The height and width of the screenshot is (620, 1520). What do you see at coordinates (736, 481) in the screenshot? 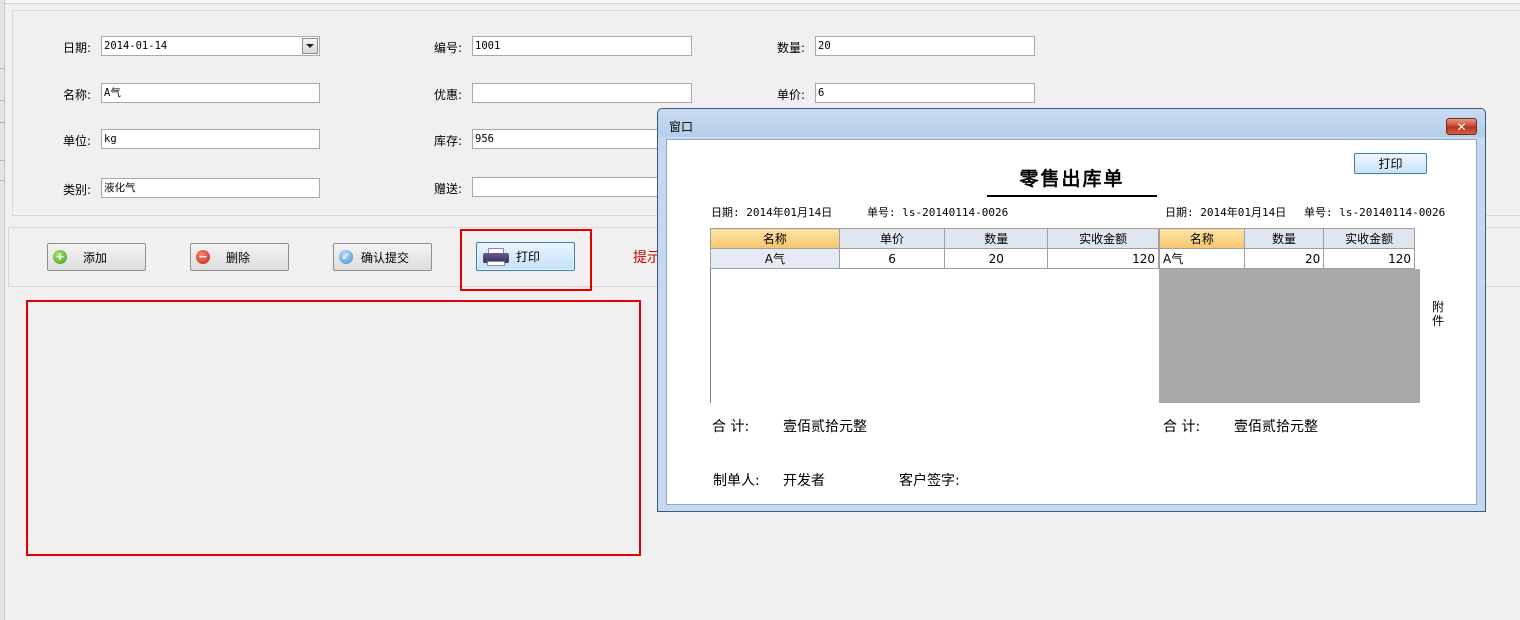
I see `maker-label: 制单人:` at bounding box center [736, 481].